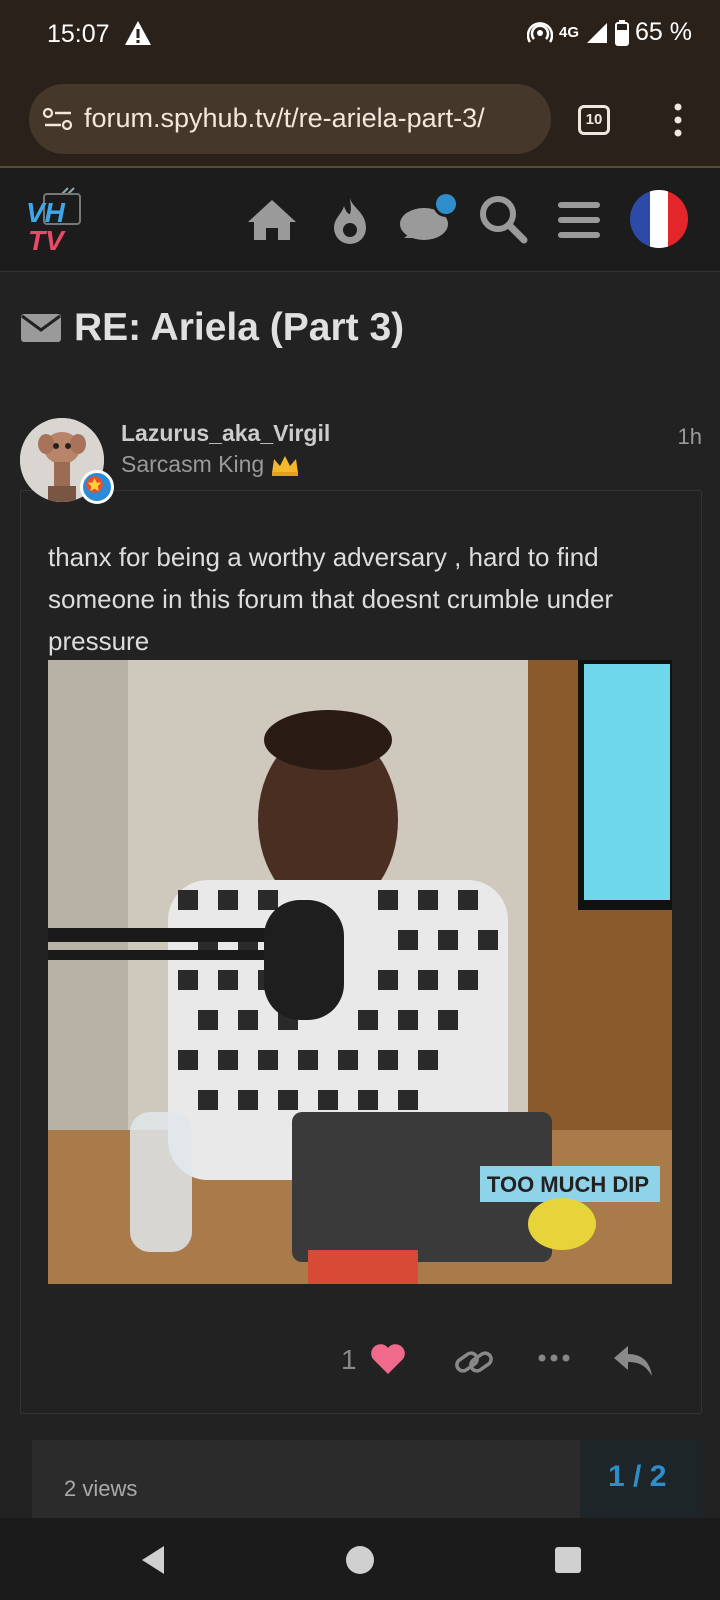 Image resolution: width=720 pixels, height=1600 pixels. What do you see at coordinates (637, 1476) in the screenshot?
I see `pager-text: 1 / 2` at bounding box center [637, 1476].